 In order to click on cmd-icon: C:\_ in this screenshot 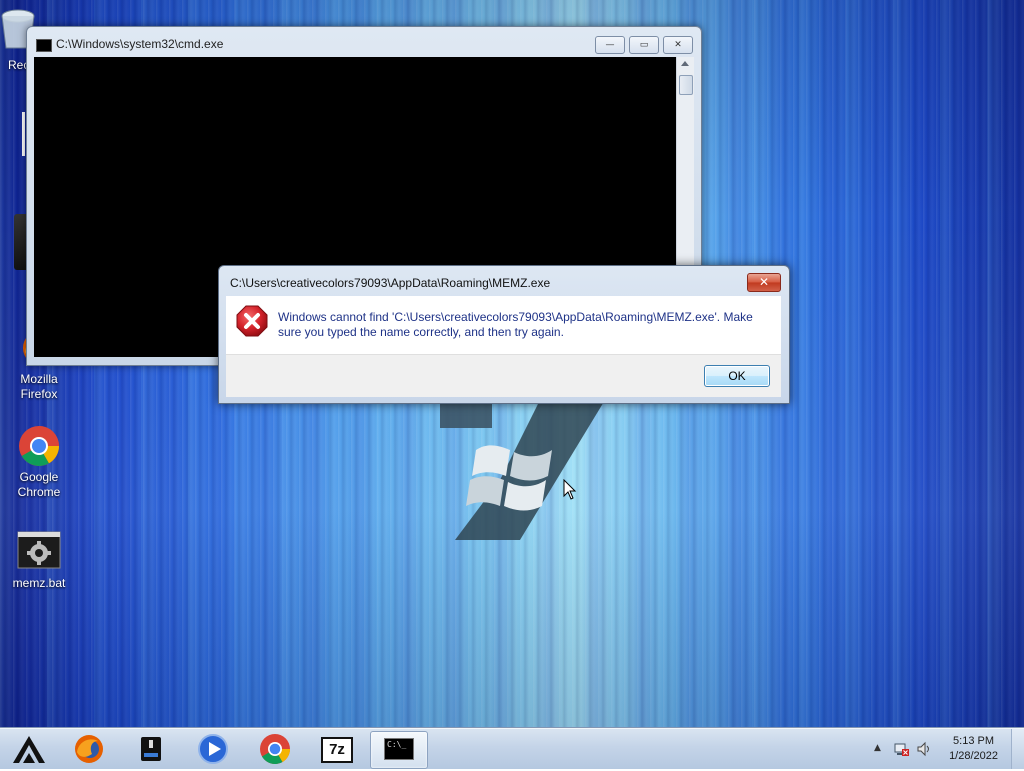, I will do `click(399, 749)`.